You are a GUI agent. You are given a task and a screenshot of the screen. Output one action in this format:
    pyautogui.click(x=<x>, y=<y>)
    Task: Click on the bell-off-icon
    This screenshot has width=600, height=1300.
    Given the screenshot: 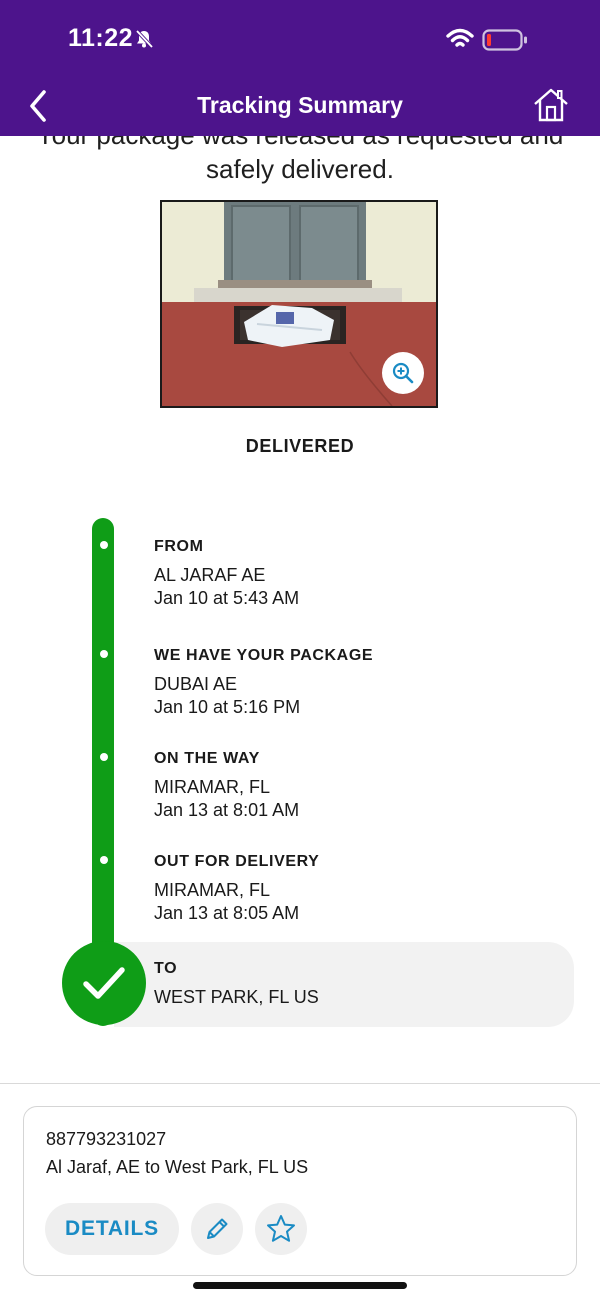 What is the action you would take?
    pyautogui.click(x=144, y=39)
    